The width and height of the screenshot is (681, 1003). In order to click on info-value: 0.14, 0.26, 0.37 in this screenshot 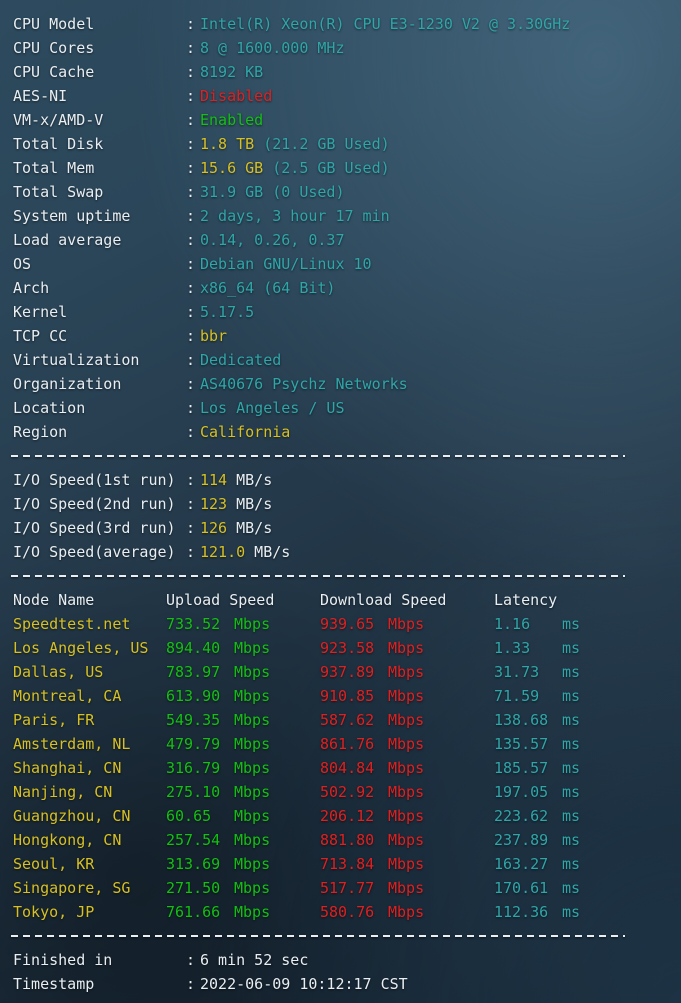, I will do `click(272, 240)`.